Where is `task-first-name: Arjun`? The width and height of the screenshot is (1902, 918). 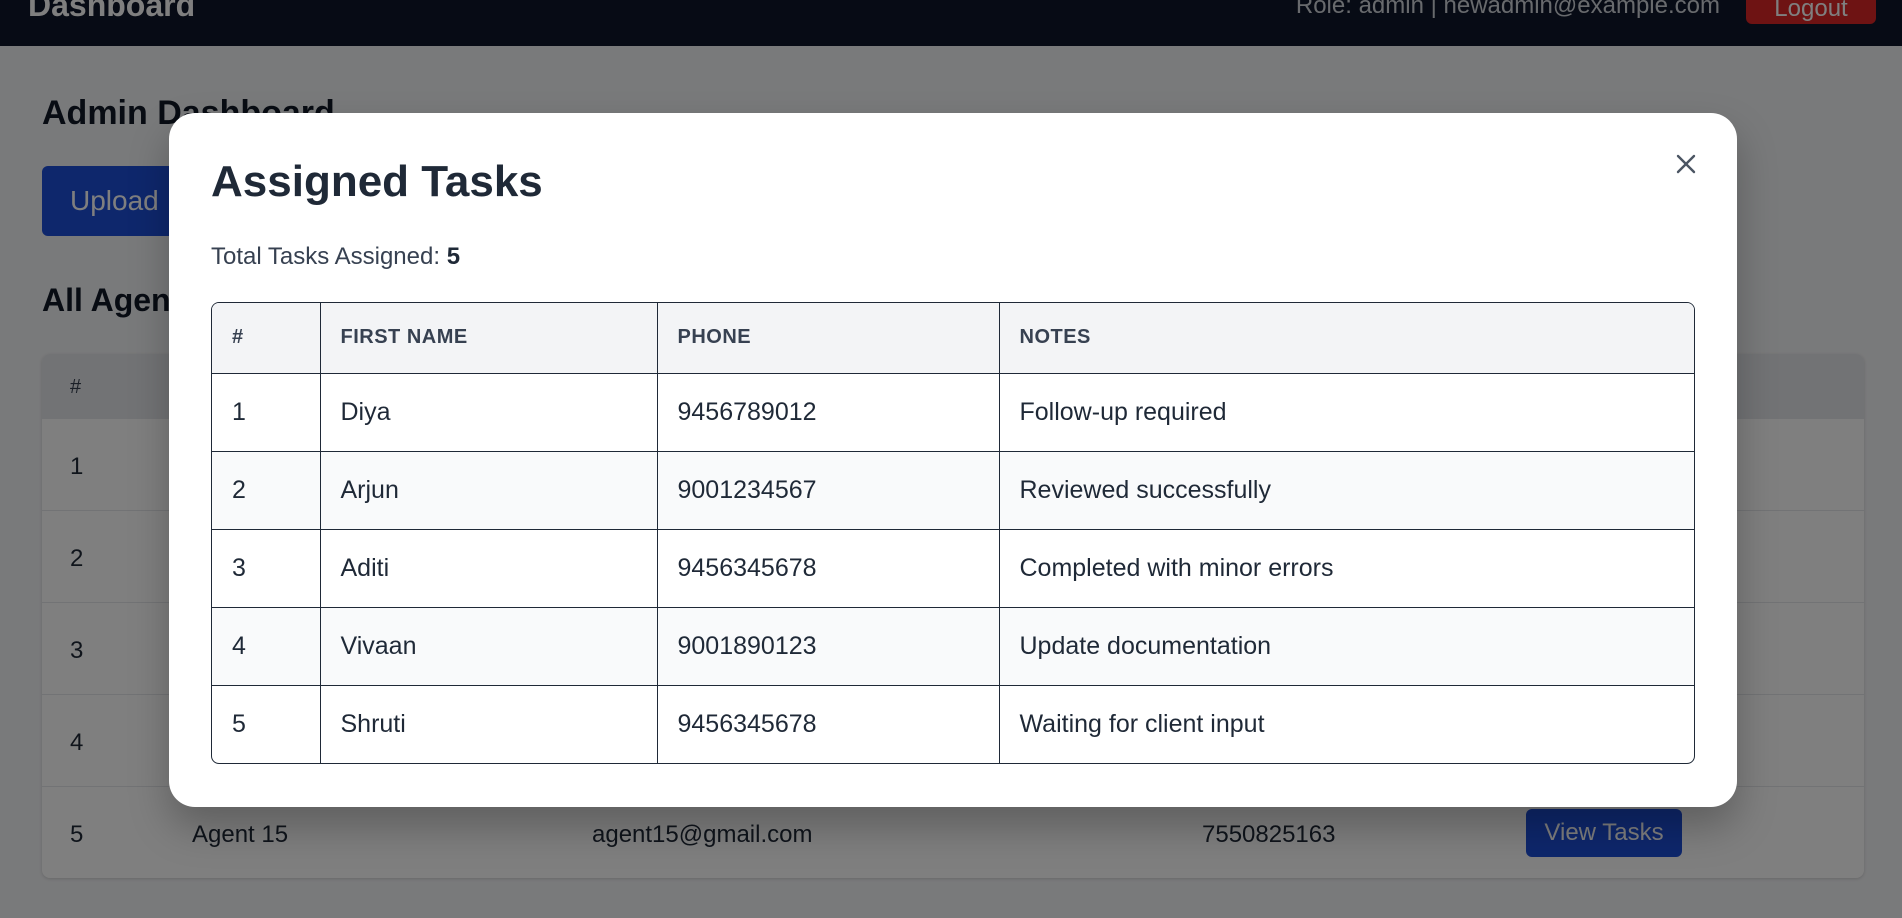
task-first-name: Arjun is located at coordinates (489, 490).